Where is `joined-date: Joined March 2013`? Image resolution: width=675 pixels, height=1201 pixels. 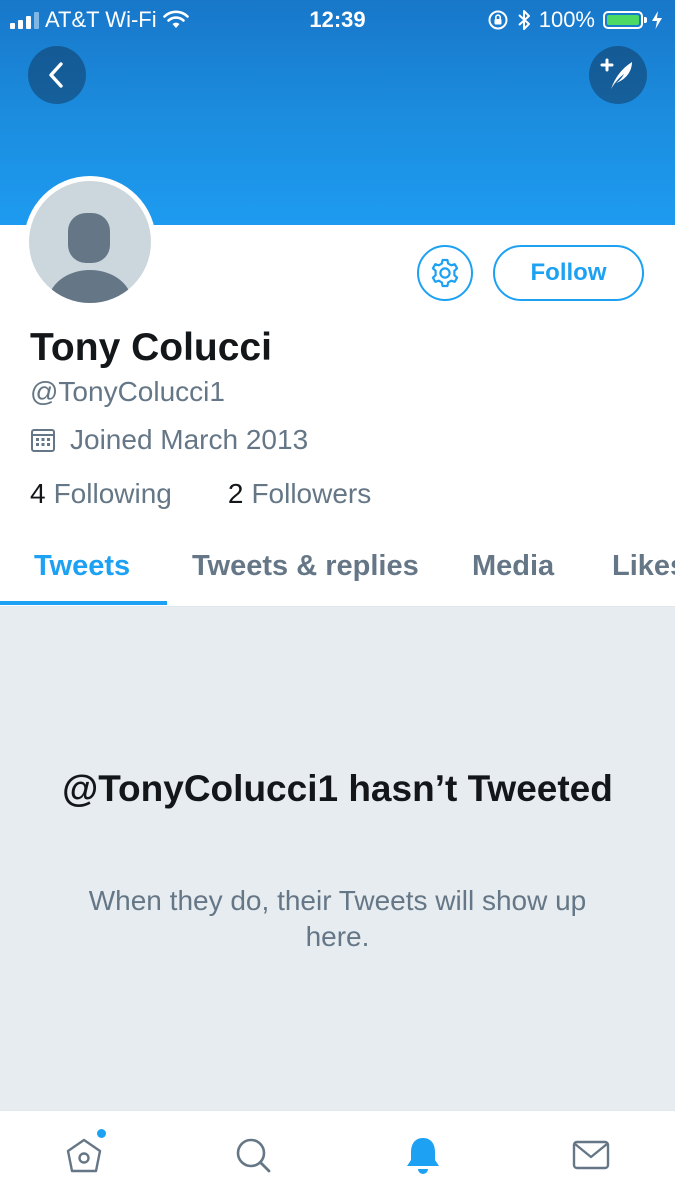 joined-date: Joined March 2013 is located at coordinates (169, 440).